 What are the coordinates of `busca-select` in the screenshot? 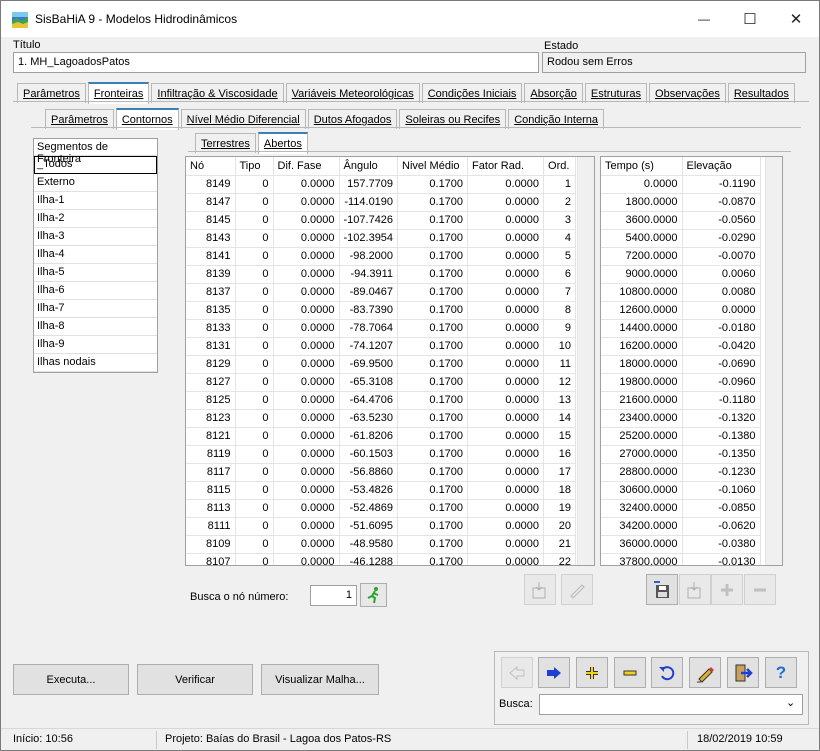 It's located at (671, 704).